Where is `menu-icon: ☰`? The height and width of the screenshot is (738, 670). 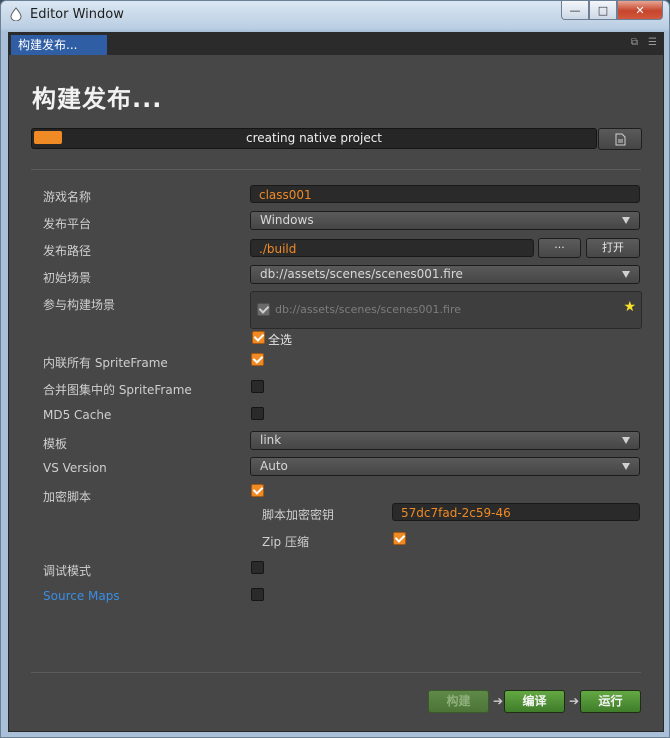 menu-icon: ☰ is located at coordinates (652, 42).